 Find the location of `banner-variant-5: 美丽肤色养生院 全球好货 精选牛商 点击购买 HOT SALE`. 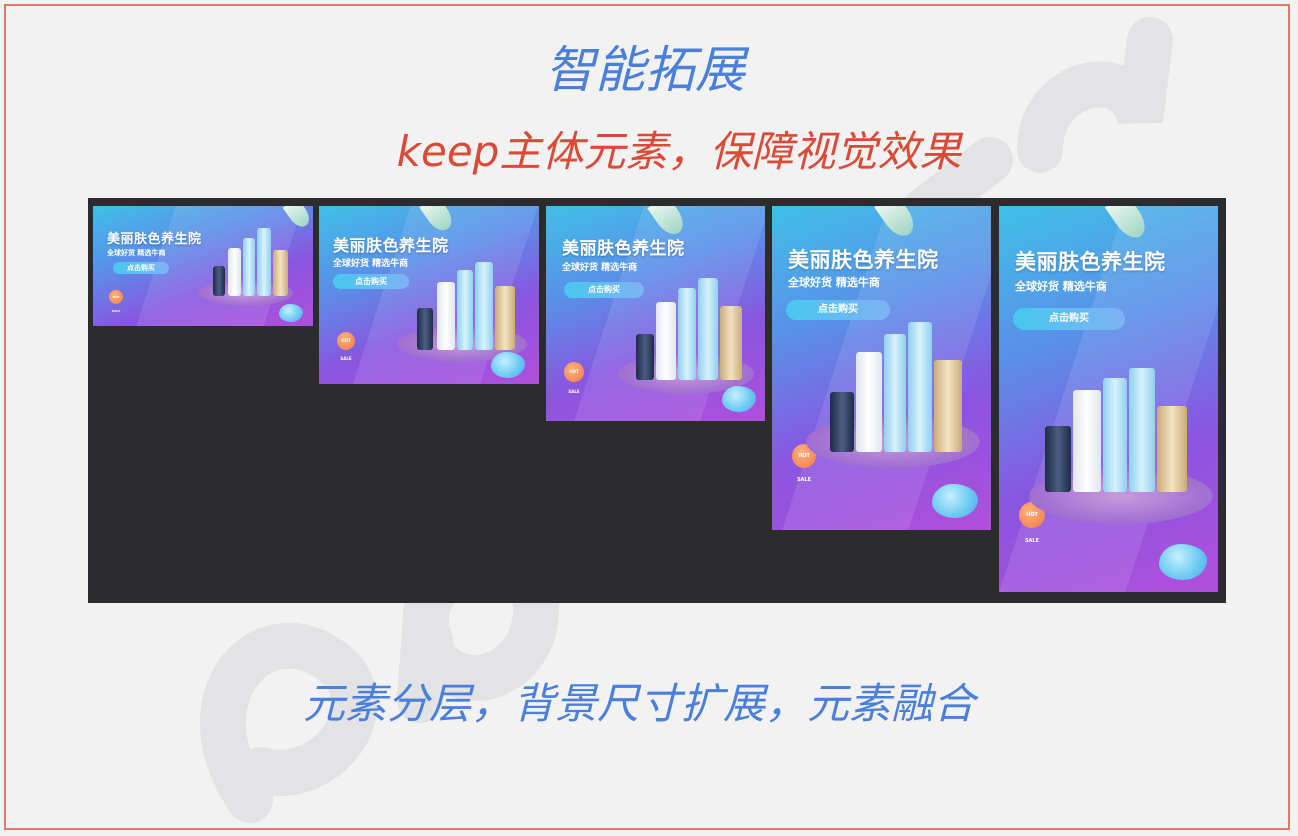

banner-variant-5: 美丽肤色养生院 全球好货 精选牛商 点击购买 HOT SALE is located at coordinates (1108, 399).